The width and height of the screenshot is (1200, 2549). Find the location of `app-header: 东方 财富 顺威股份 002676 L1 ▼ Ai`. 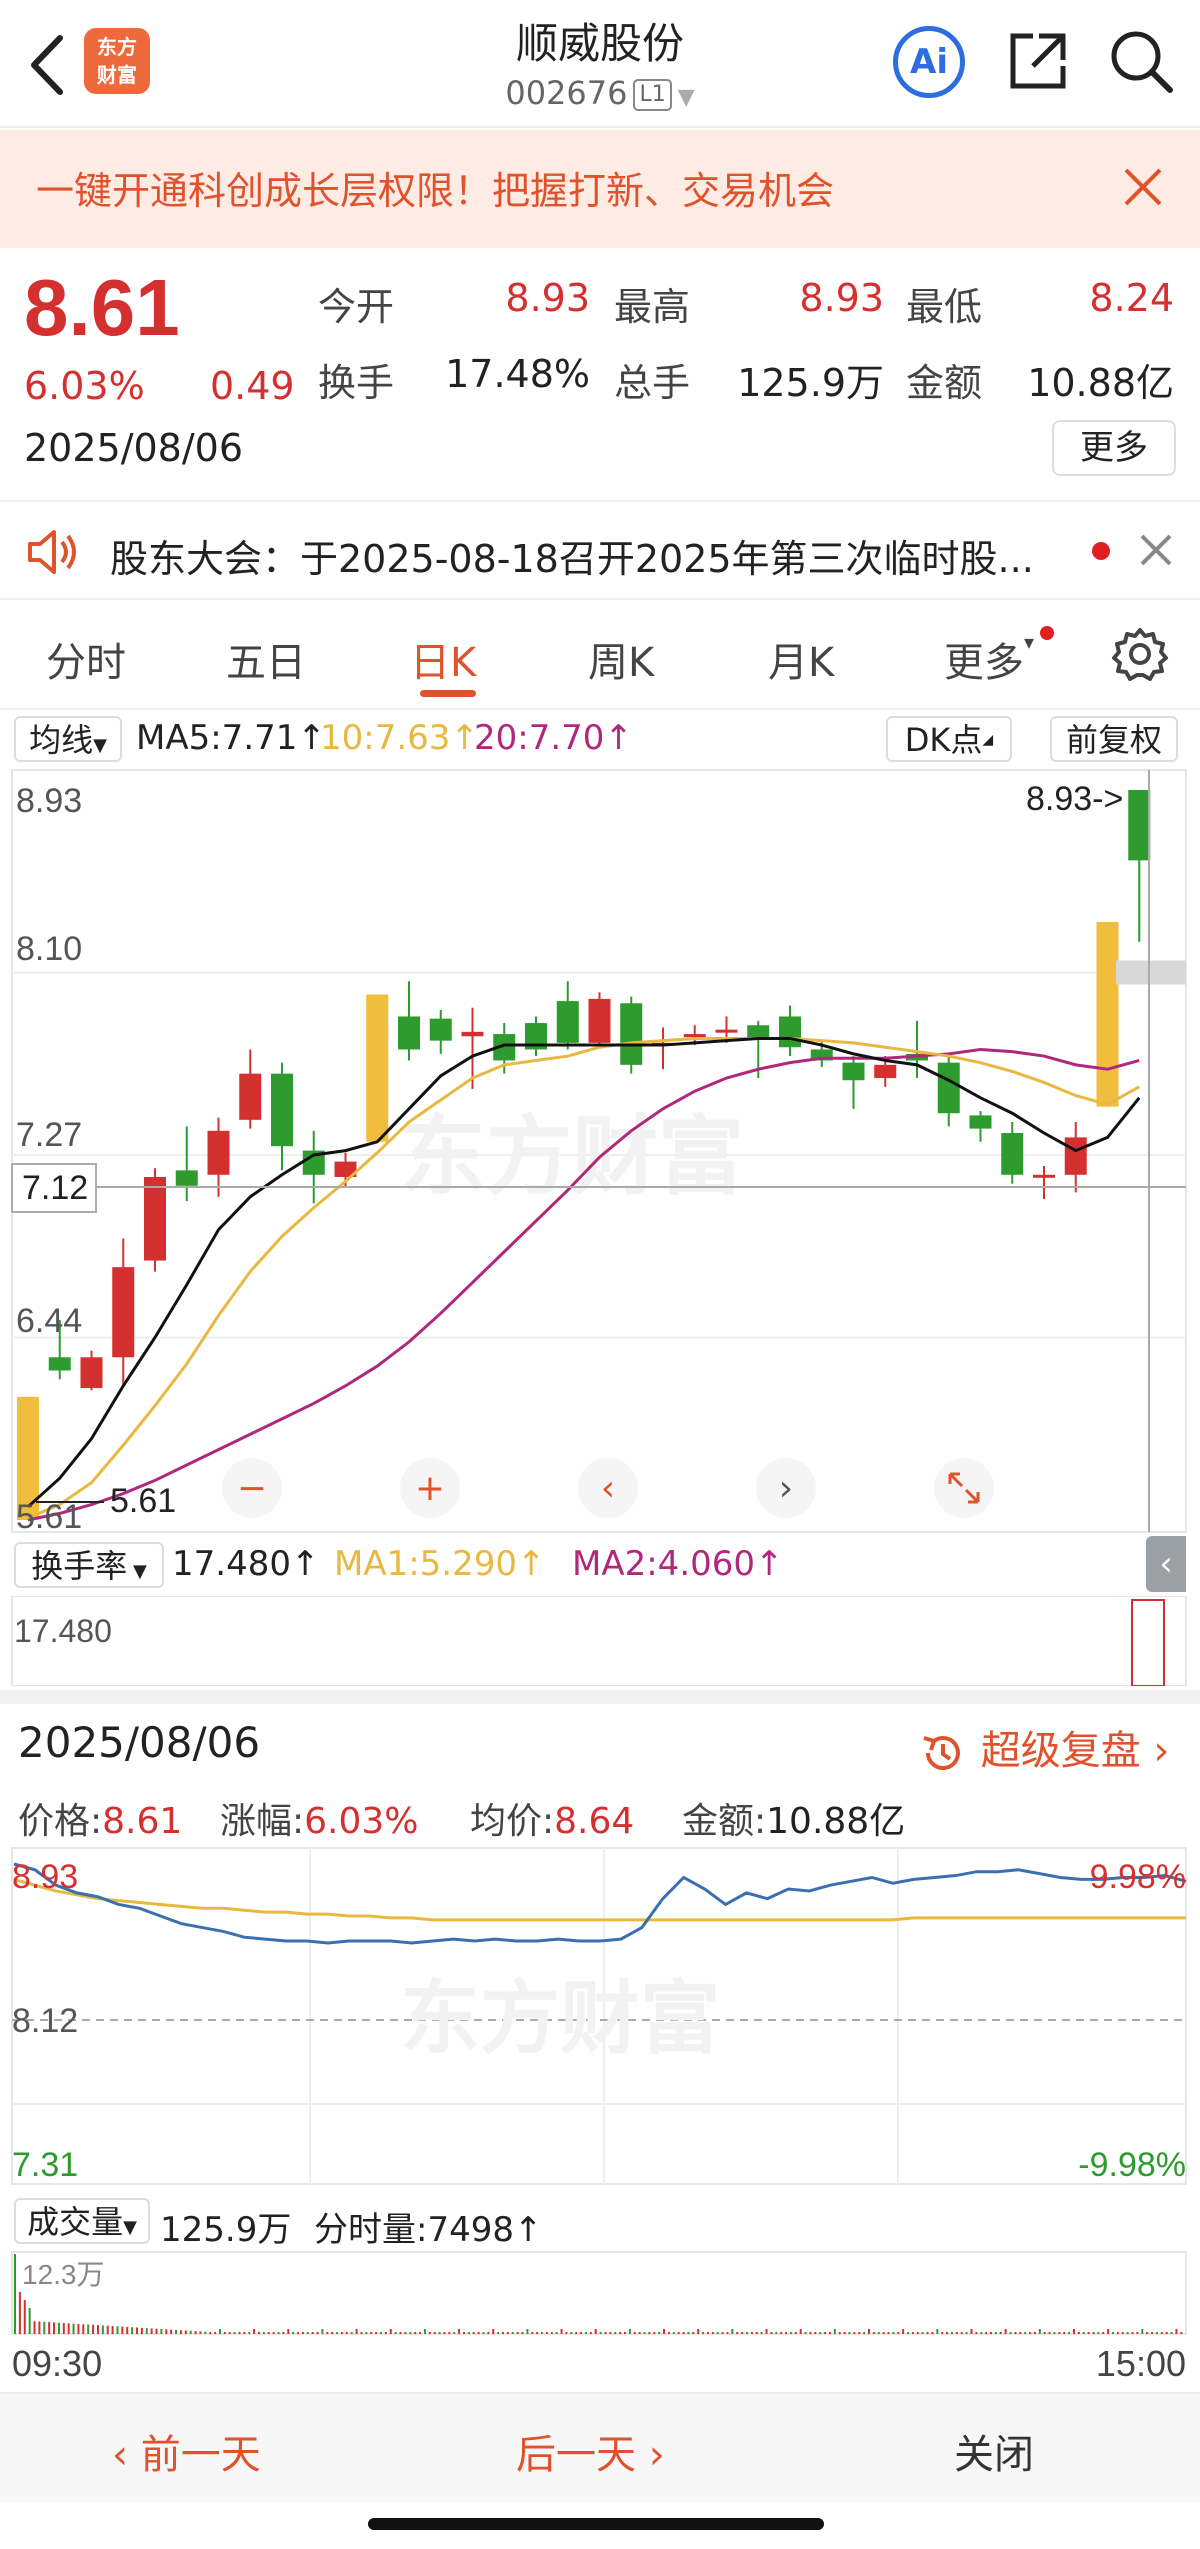

app-header: 东方 财富 顺威股份 002676 L1 ▼ Ai is located at coordinates (600, 64).